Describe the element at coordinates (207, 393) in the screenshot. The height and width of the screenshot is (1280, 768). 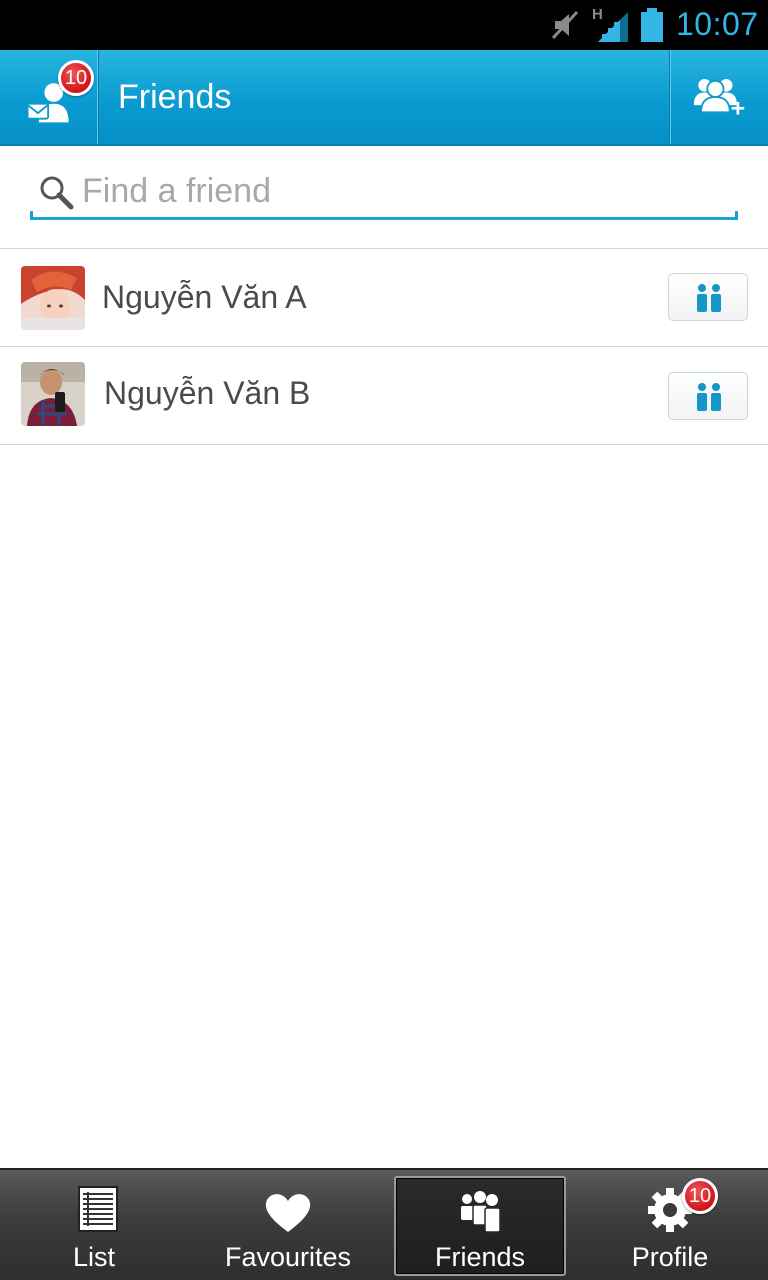
I see `friend-name: Nguyễn Văn B` at that location.